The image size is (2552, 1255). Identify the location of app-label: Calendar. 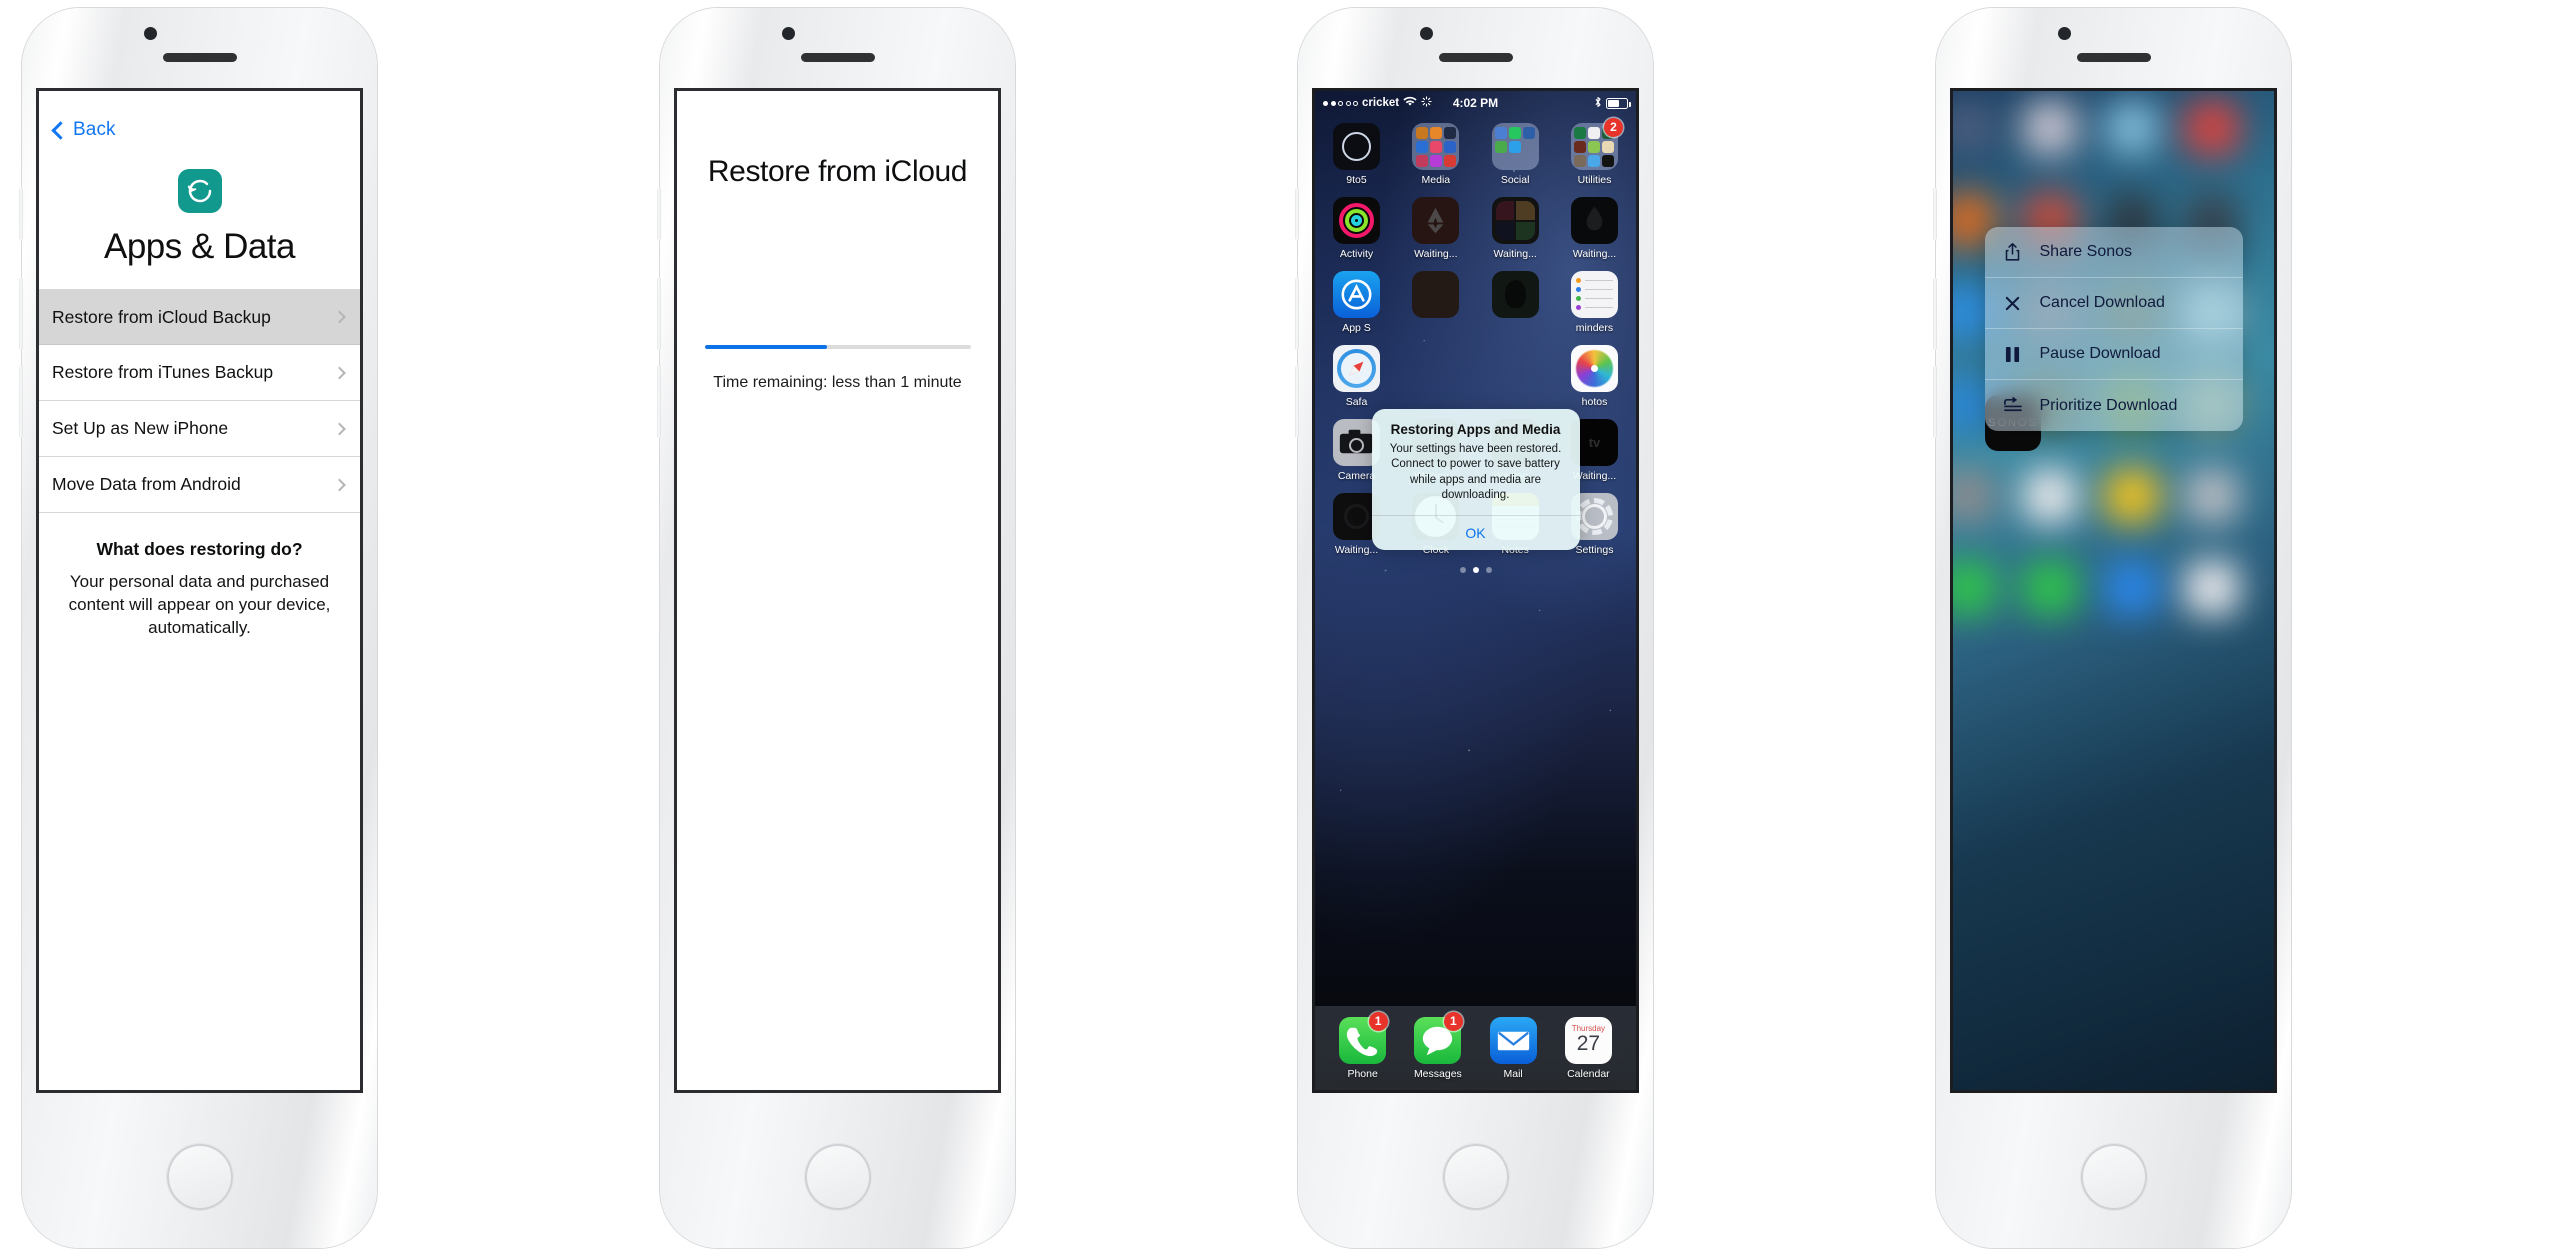
(1588, 1073).